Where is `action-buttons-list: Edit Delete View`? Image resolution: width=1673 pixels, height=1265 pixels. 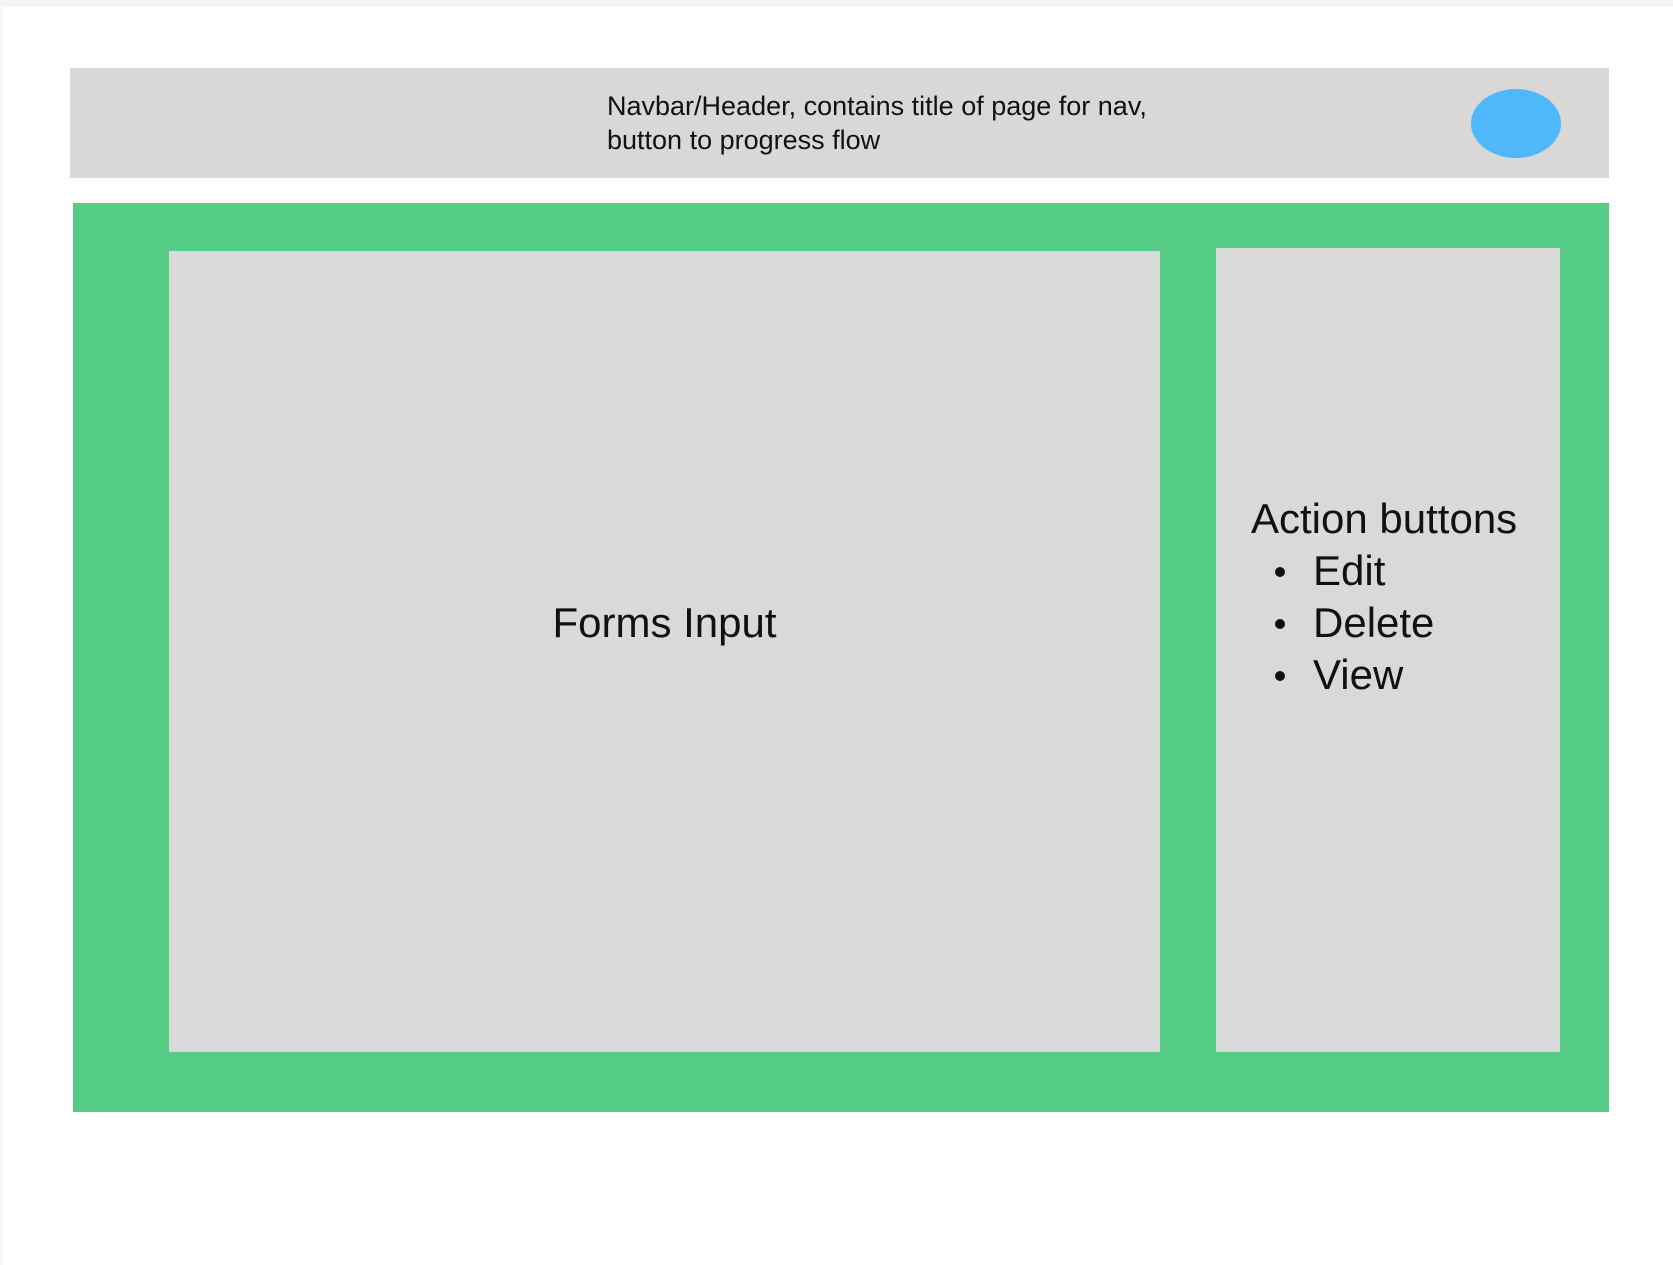 action-buttons-list: Edit Delete View is located at coordinates (1384, 623).